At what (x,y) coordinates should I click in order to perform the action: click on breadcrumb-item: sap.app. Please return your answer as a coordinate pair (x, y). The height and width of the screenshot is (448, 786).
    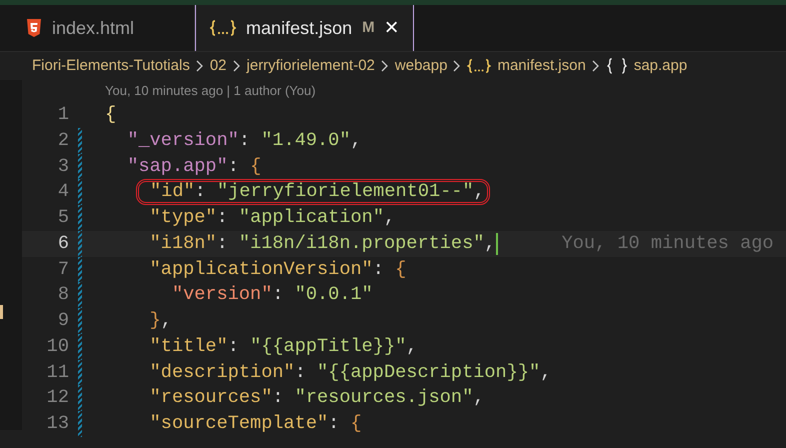
    Looking at the image, I should click on (647, 66).